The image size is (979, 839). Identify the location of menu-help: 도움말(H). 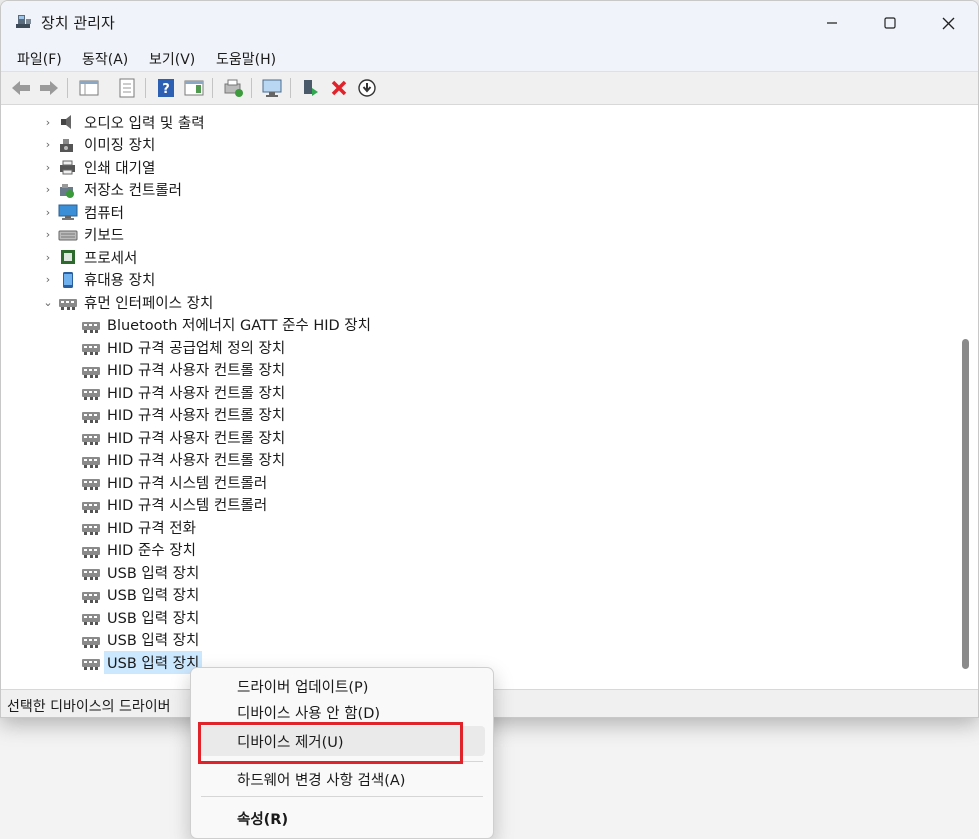
(246, 59).